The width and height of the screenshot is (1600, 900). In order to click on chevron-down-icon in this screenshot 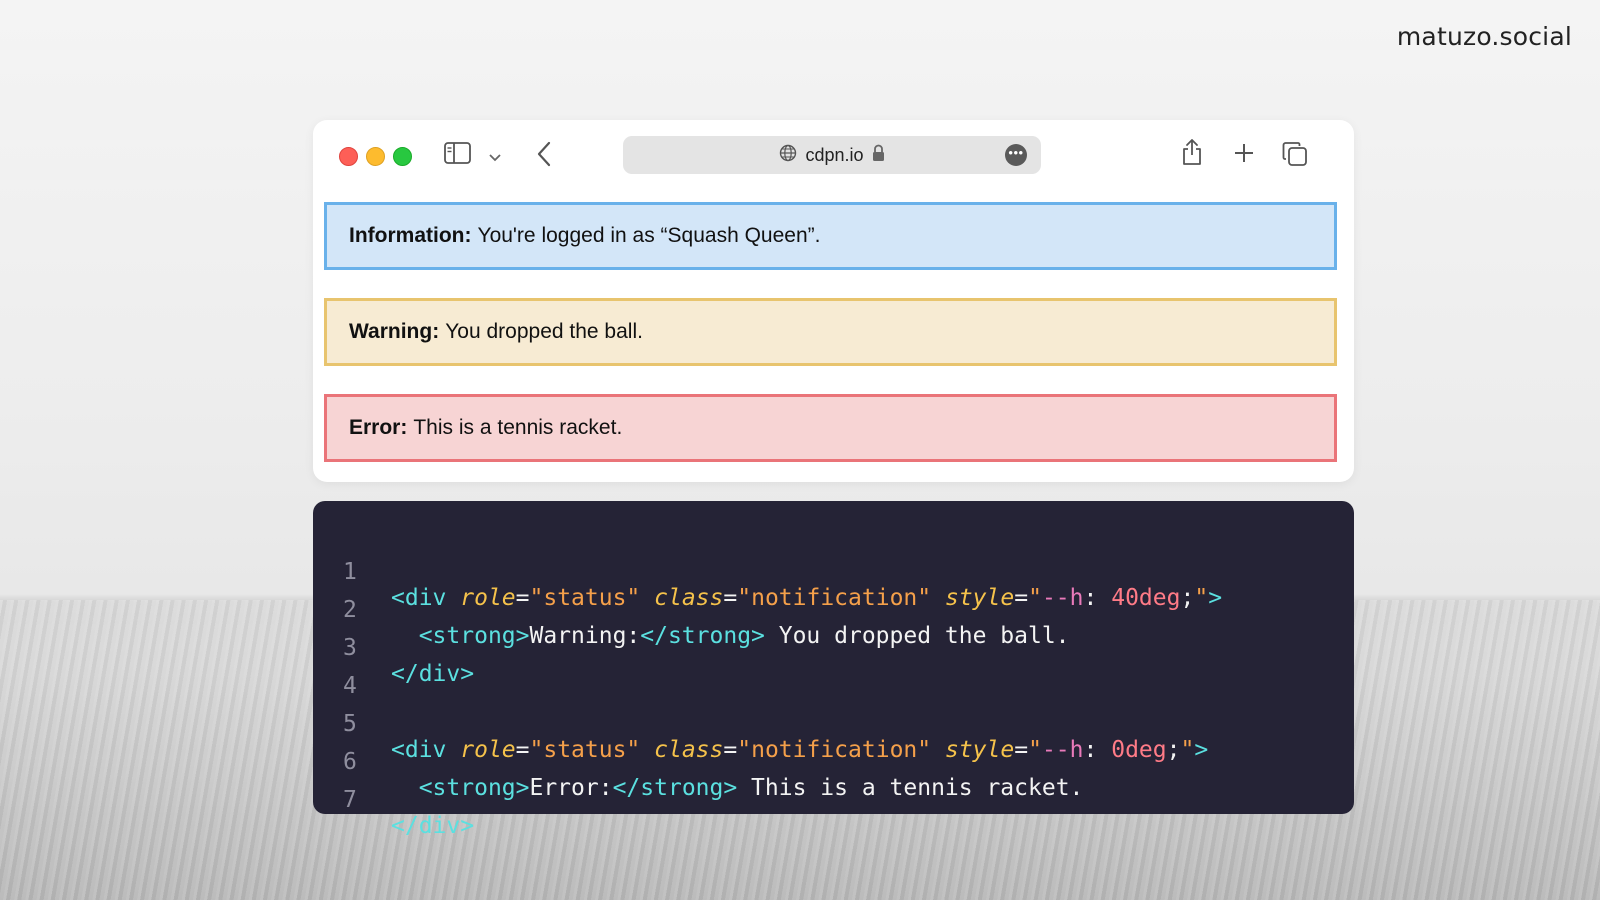, I will do `click(495, 158)`.